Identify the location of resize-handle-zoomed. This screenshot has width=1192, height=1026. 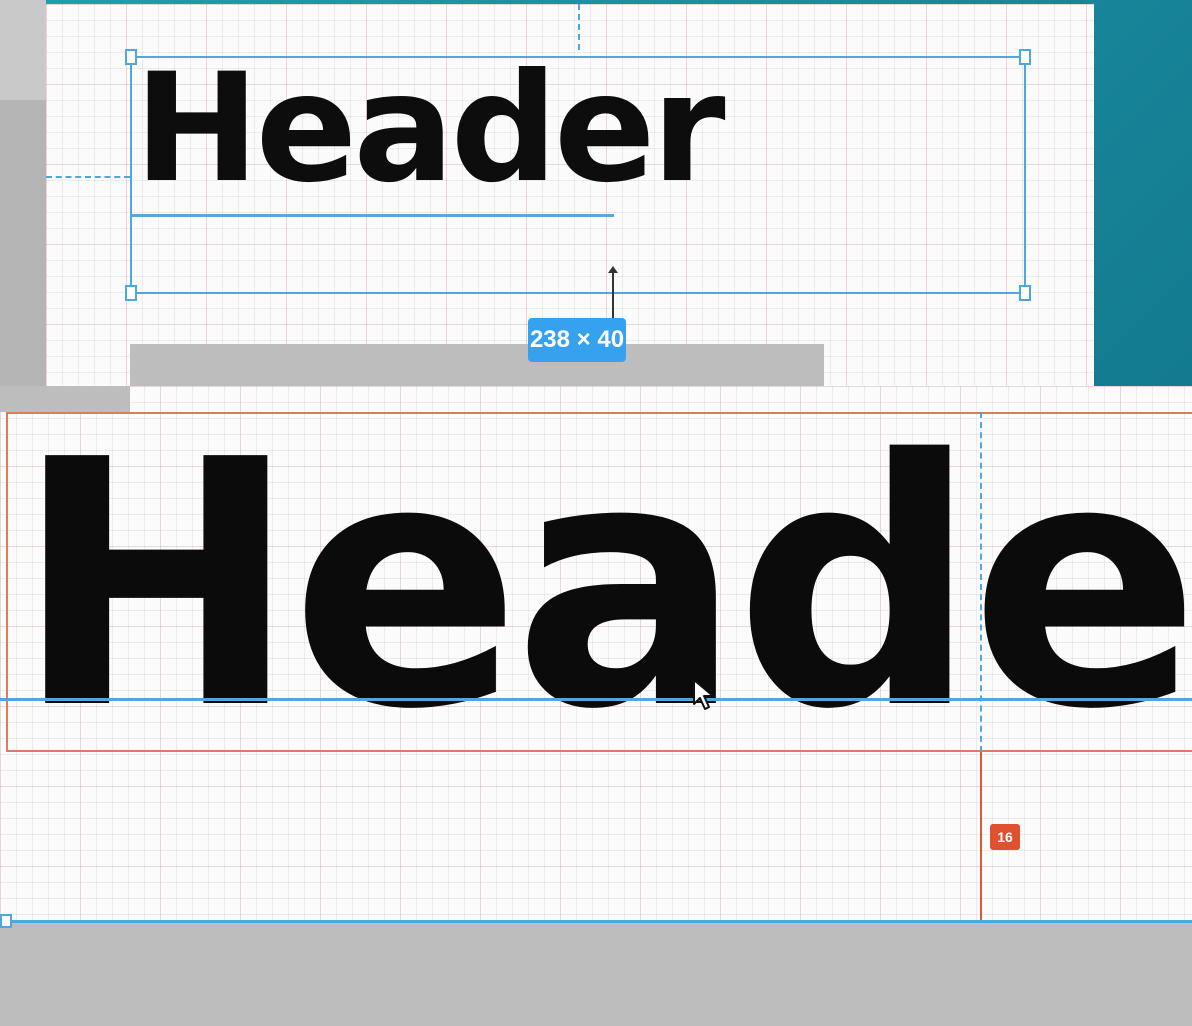
(6, 921).